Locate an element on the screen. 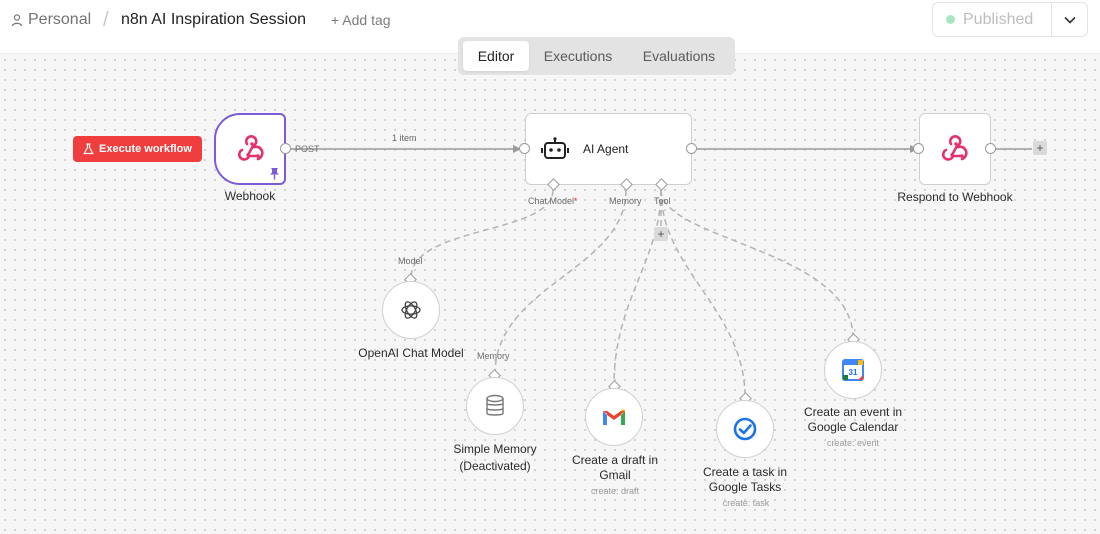 This screenshot has height=534, width=1100. edge-tool-calendar is located at coordinates (757, 264).